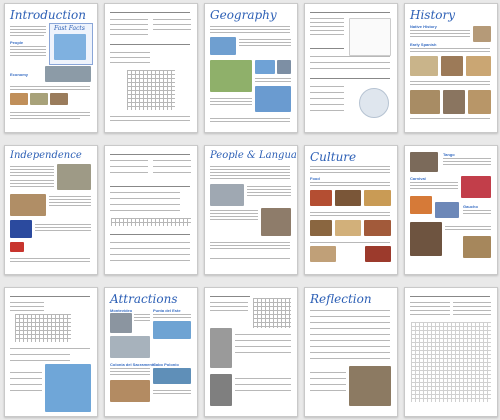  Describe the element at coordinates (133, 364) in the screenshot. I see `section-colonia-label: Colonia del Sacramento` at that location.